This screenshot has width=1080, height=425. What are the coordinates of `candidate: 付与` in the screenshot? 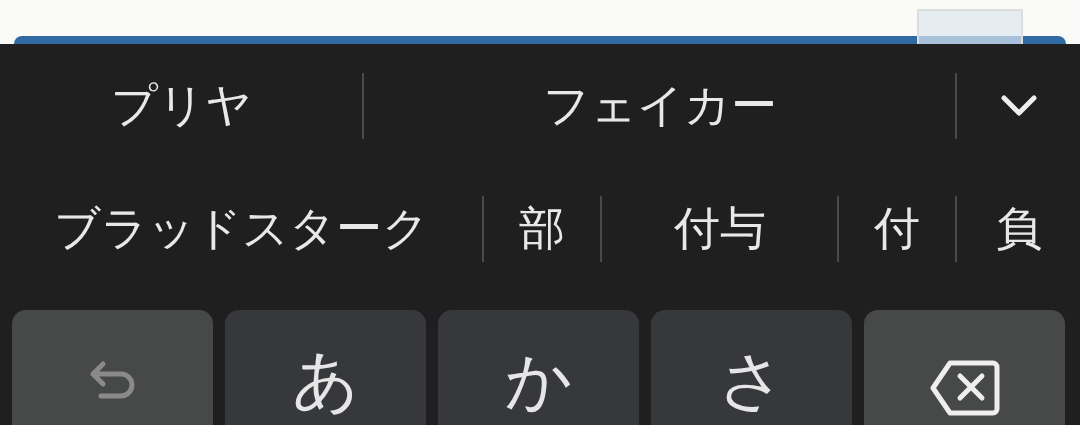 It's located at (719, 229).